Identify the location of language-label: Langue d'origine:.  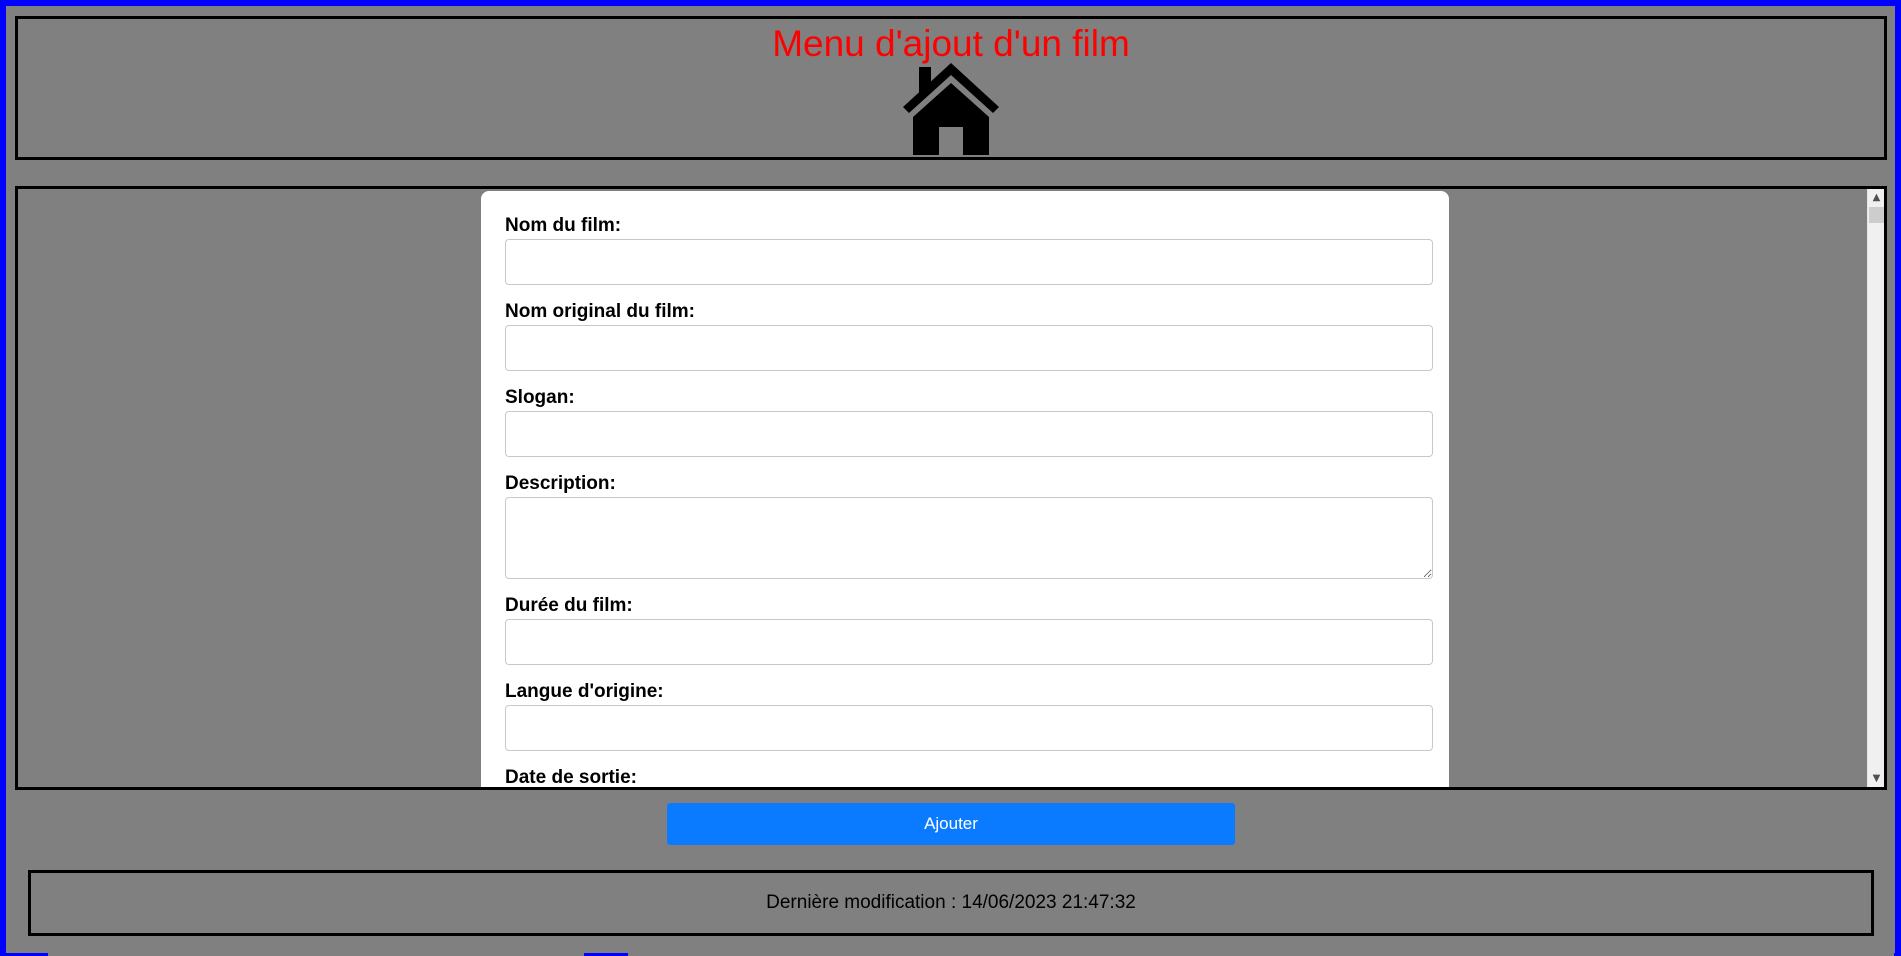
(584, 691).